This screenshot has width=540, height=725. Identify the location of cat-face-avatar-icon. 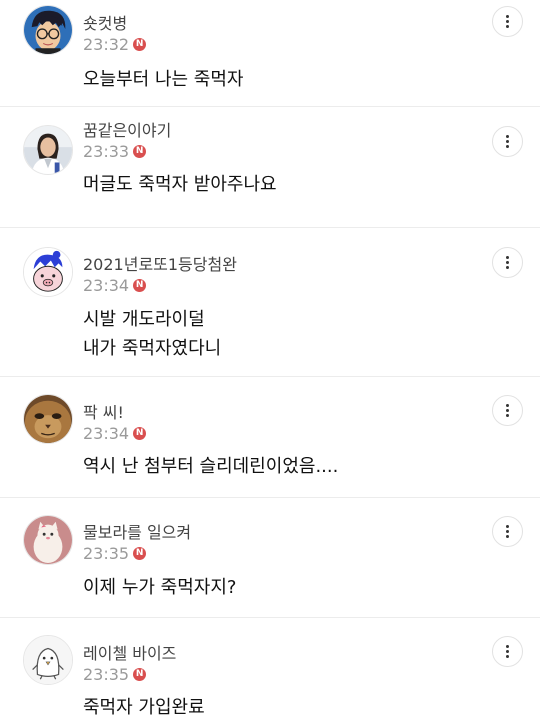
(48, 419).